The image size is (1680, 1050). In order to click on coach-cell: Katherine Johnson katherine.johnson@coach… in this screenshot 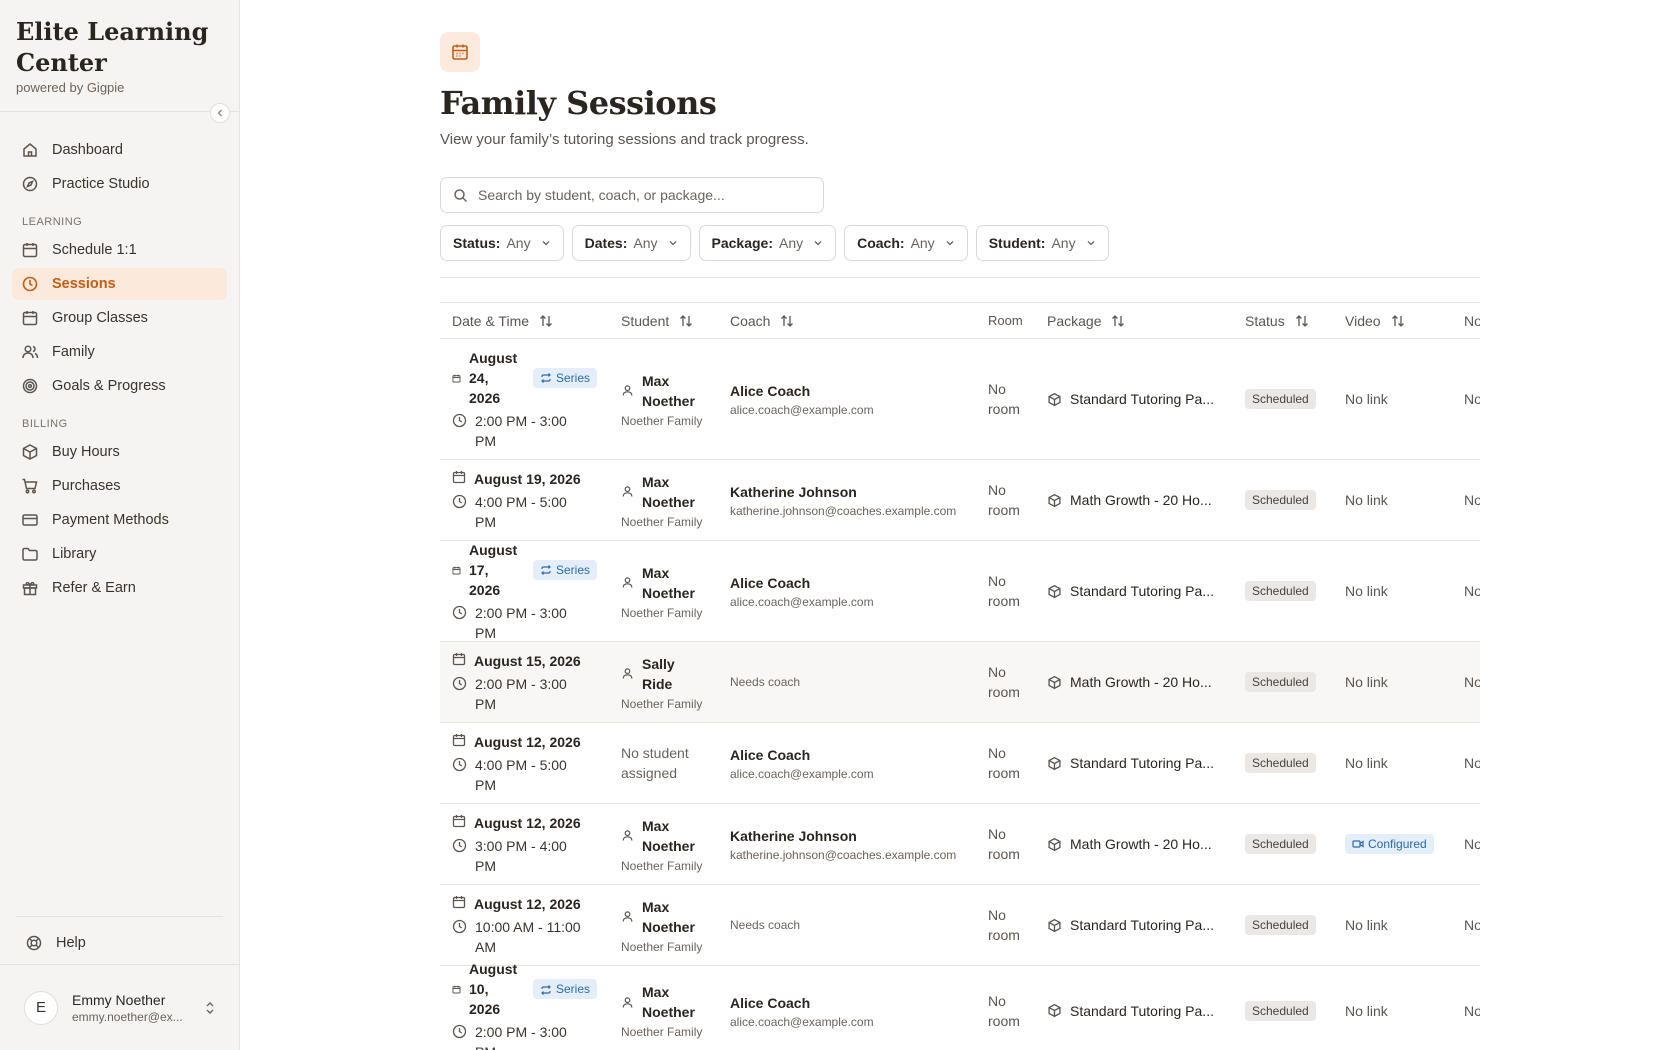, I will do `click(847, 500)`.